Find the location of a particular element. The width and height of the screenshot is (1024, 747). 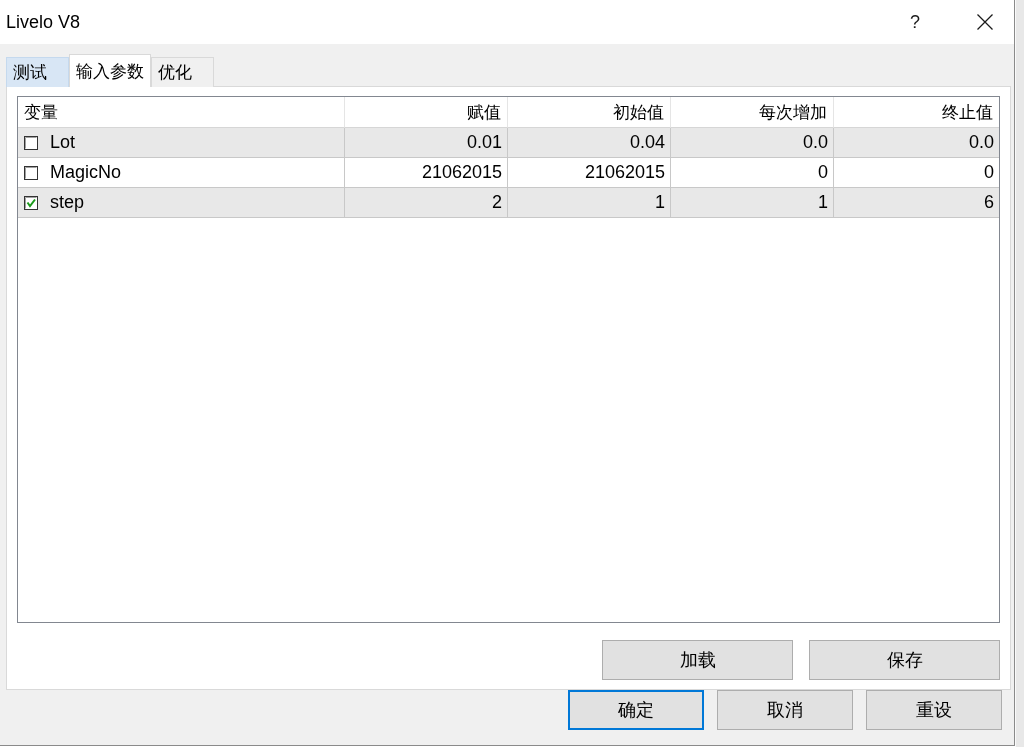

table-cell: MagicNo is located at coordinates (86, 172).